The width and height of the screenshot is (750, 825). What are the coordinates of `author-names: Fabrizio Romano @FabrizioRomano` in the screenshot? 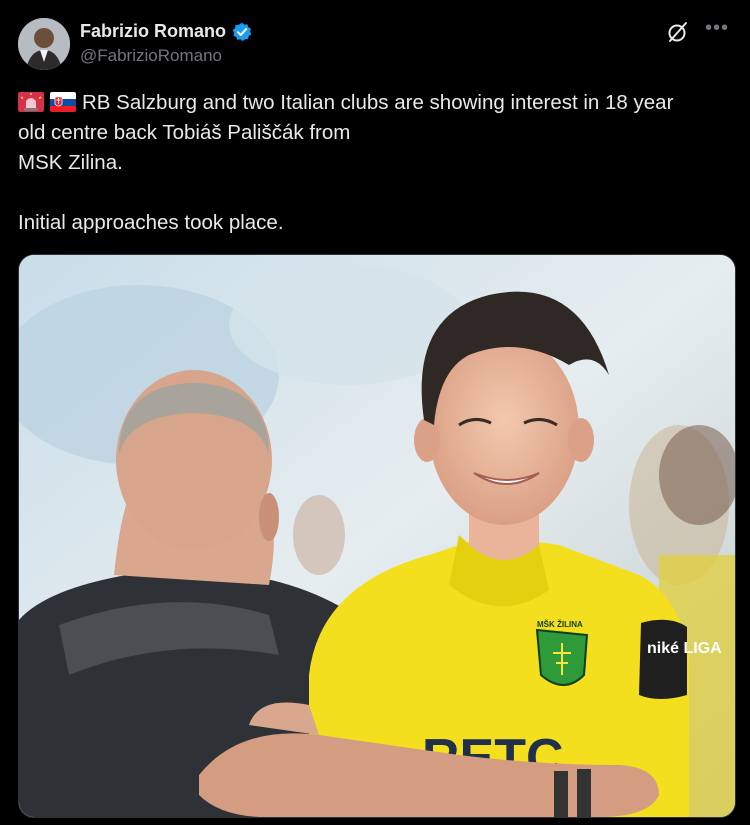 It's located at (166, 43).